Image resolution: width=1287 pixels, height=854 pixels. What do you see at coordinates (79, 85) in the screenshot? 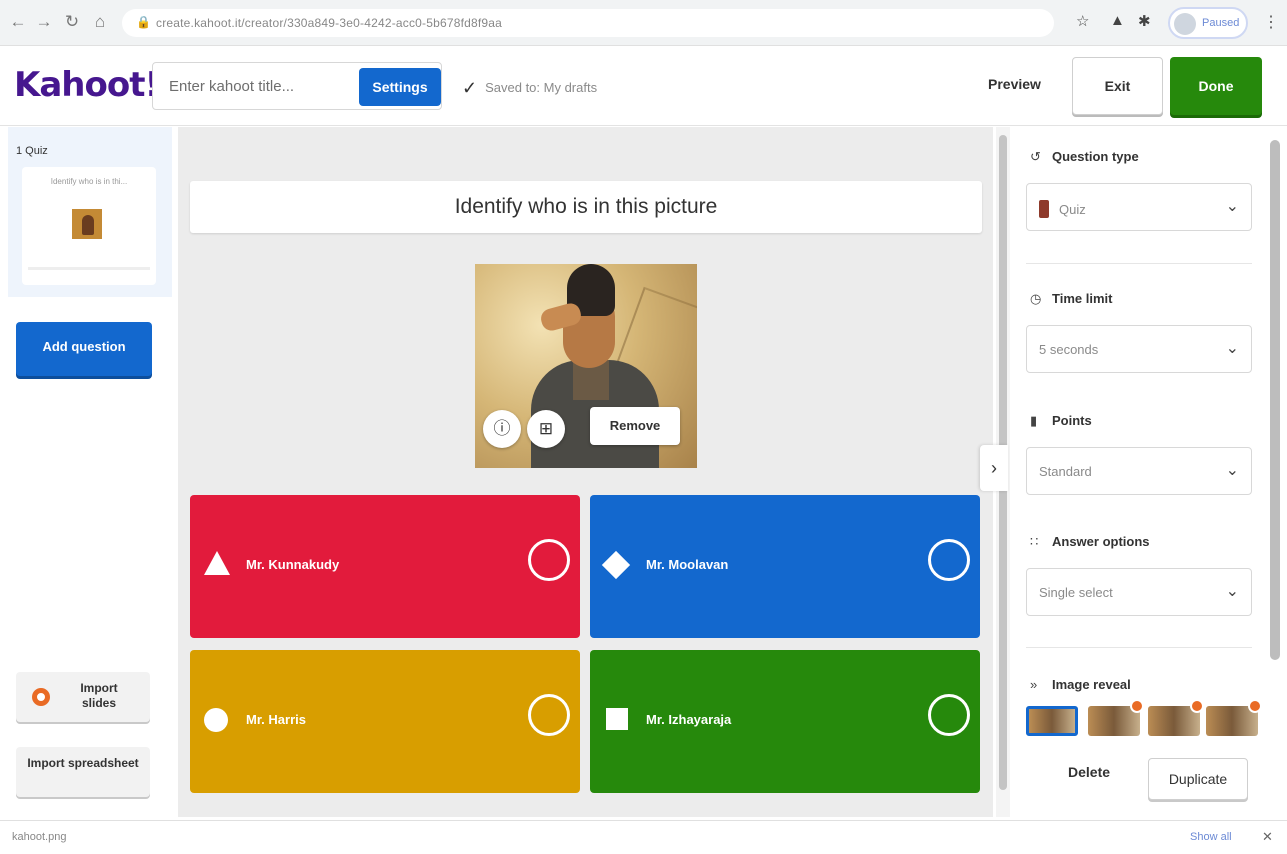
I see `logo-text: Kahoot` at bounding box center [79, 85].